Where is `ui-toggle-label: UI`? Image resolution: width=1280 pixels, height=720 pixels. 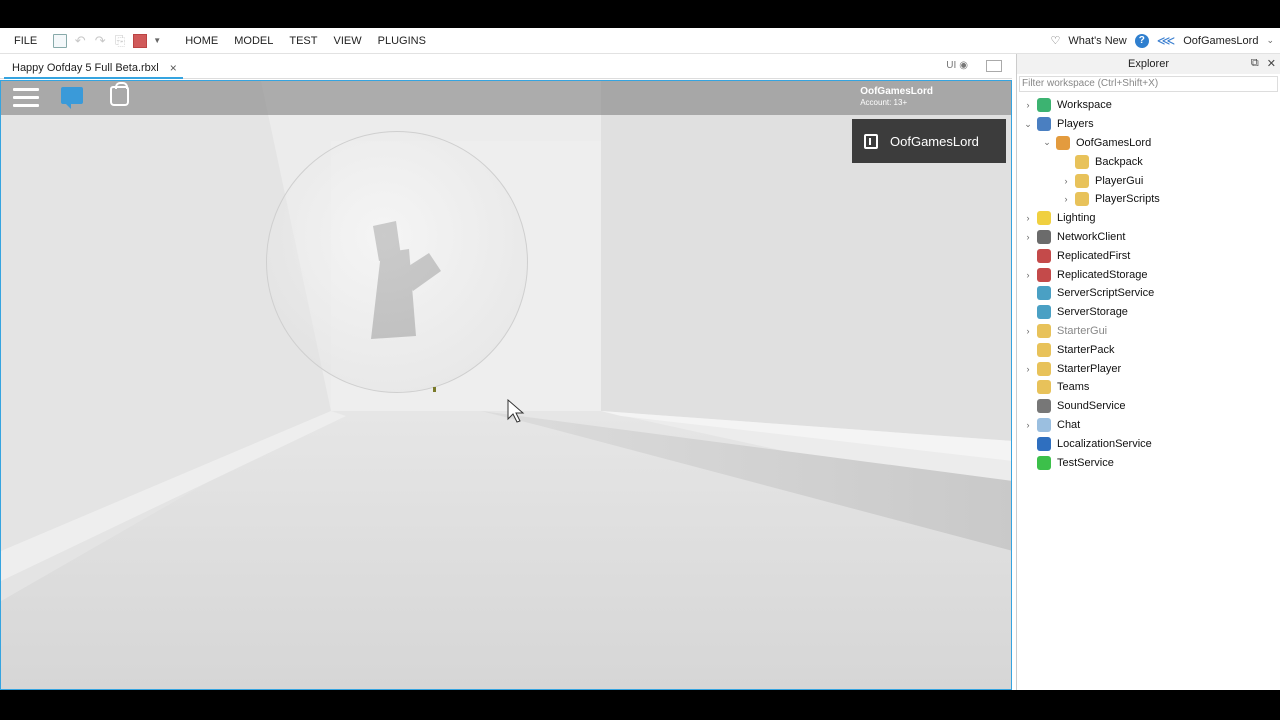 ui-toggle-label: UI is located at coordinates (951, 65).